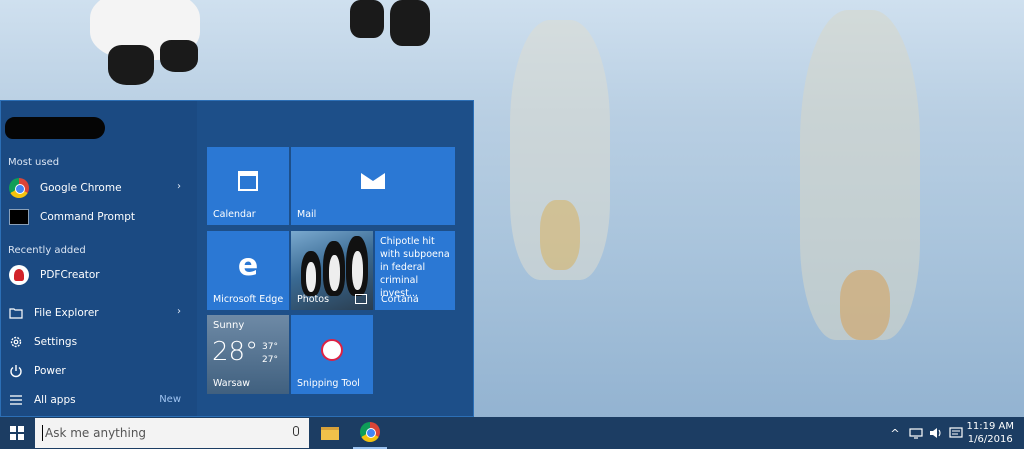  I want to click on tile-label: Cortana, so click(400, 299).